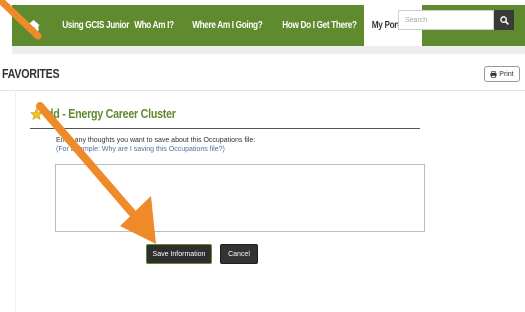  I want to click on search-icon, so click(504, 20).